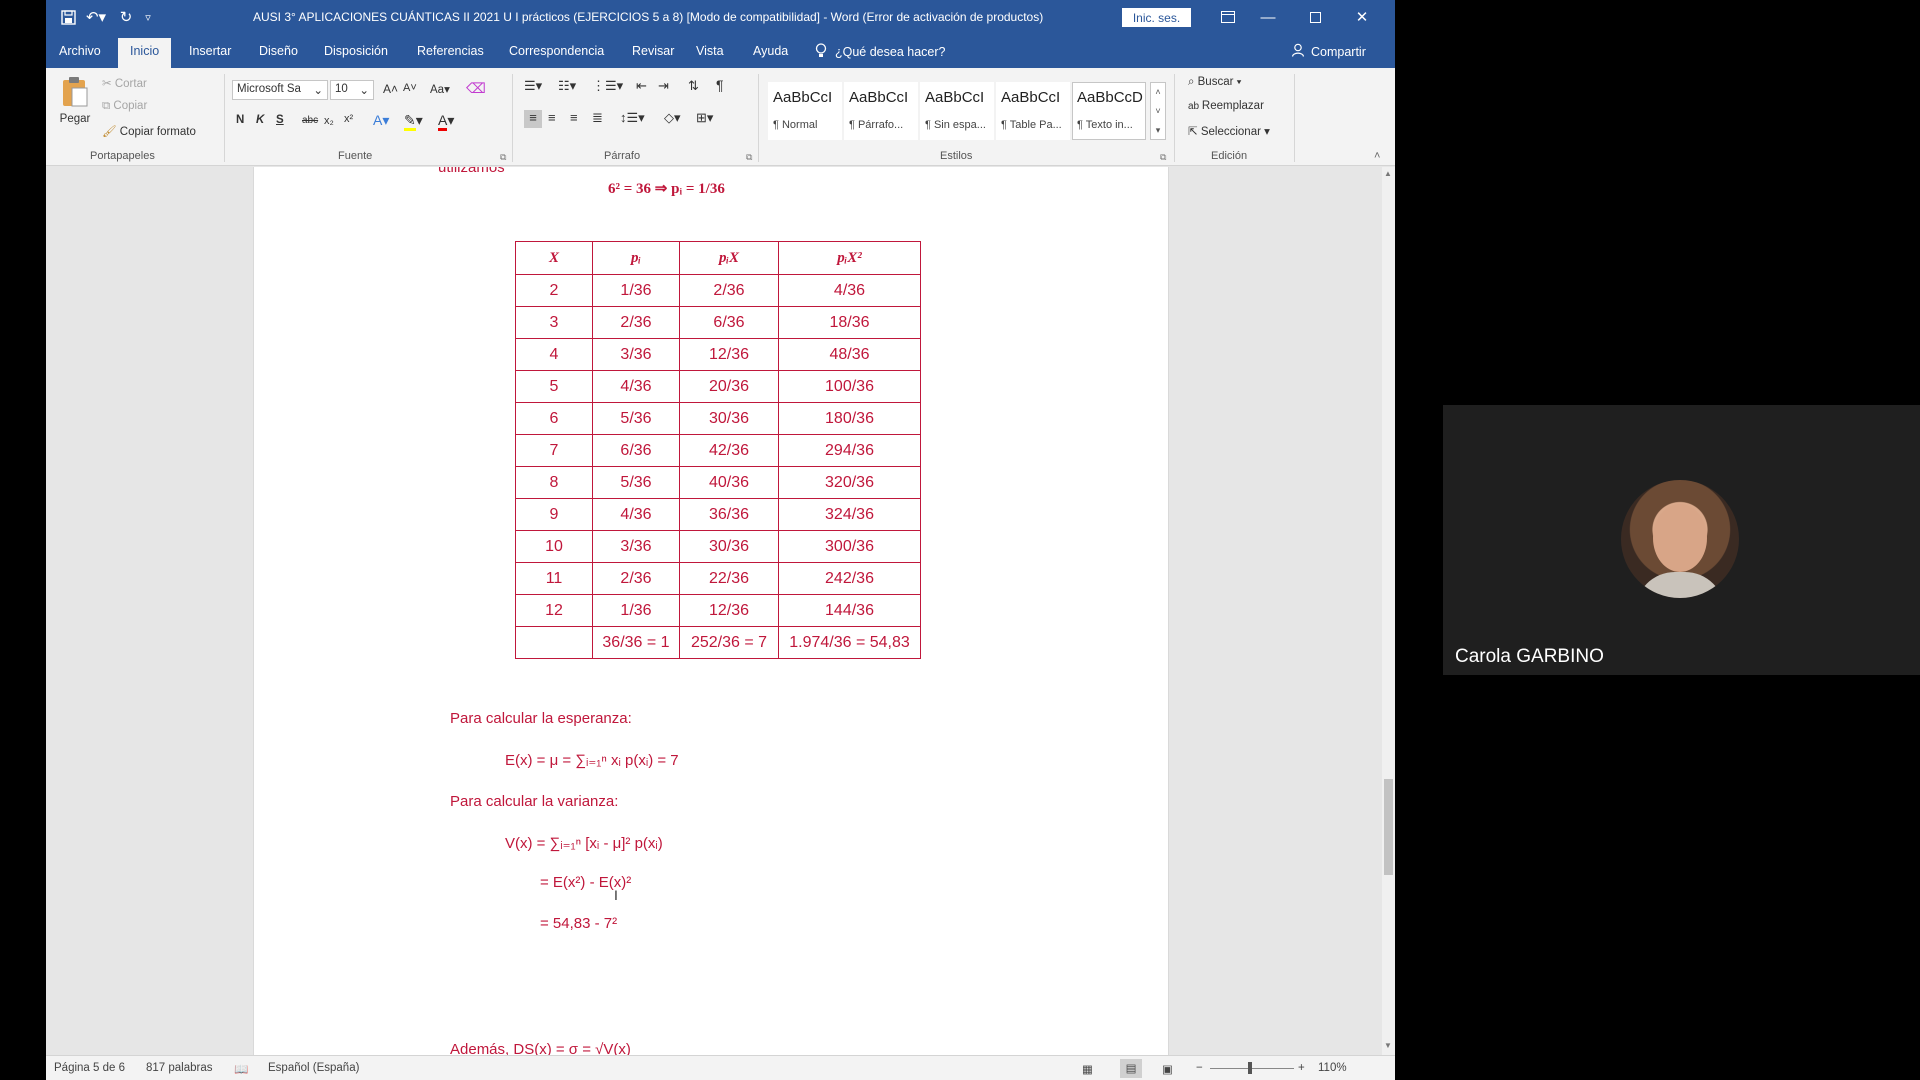  I want to click on subscript-icon: x₂, so click(329, 121).